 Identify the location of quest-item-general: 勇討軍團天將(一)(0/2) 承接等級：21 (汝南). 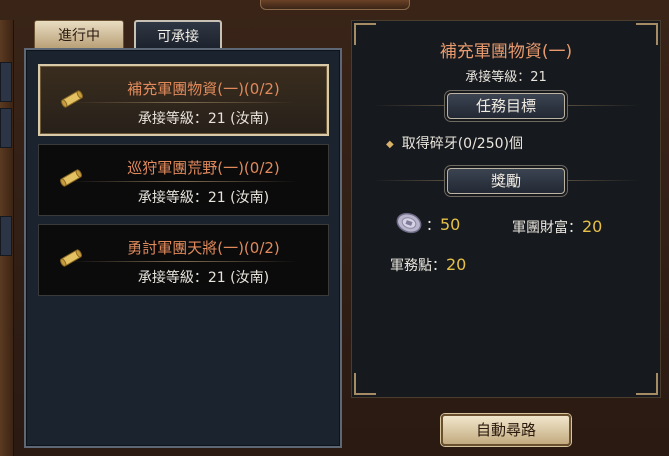
(183, 260).